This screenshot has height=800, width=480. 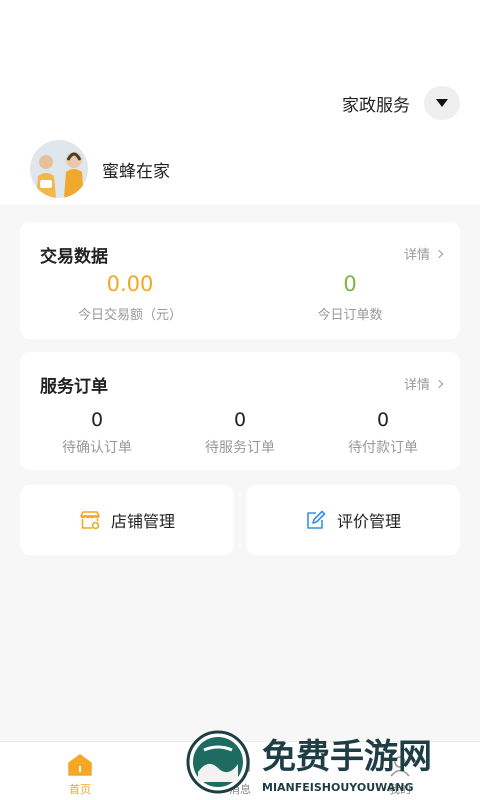 I want to click on category-dropdown-button, so click(x=442, y=103).